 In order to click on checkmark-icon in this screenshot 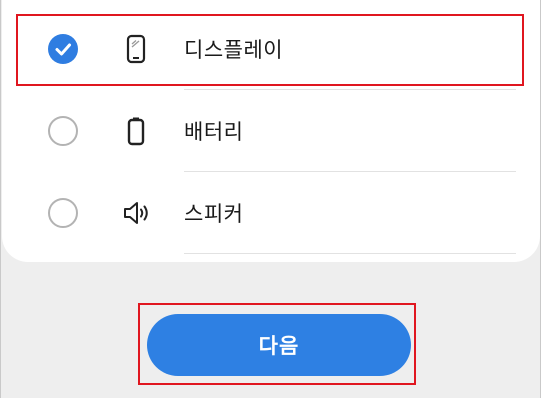, I will do `click(63, 49)`.